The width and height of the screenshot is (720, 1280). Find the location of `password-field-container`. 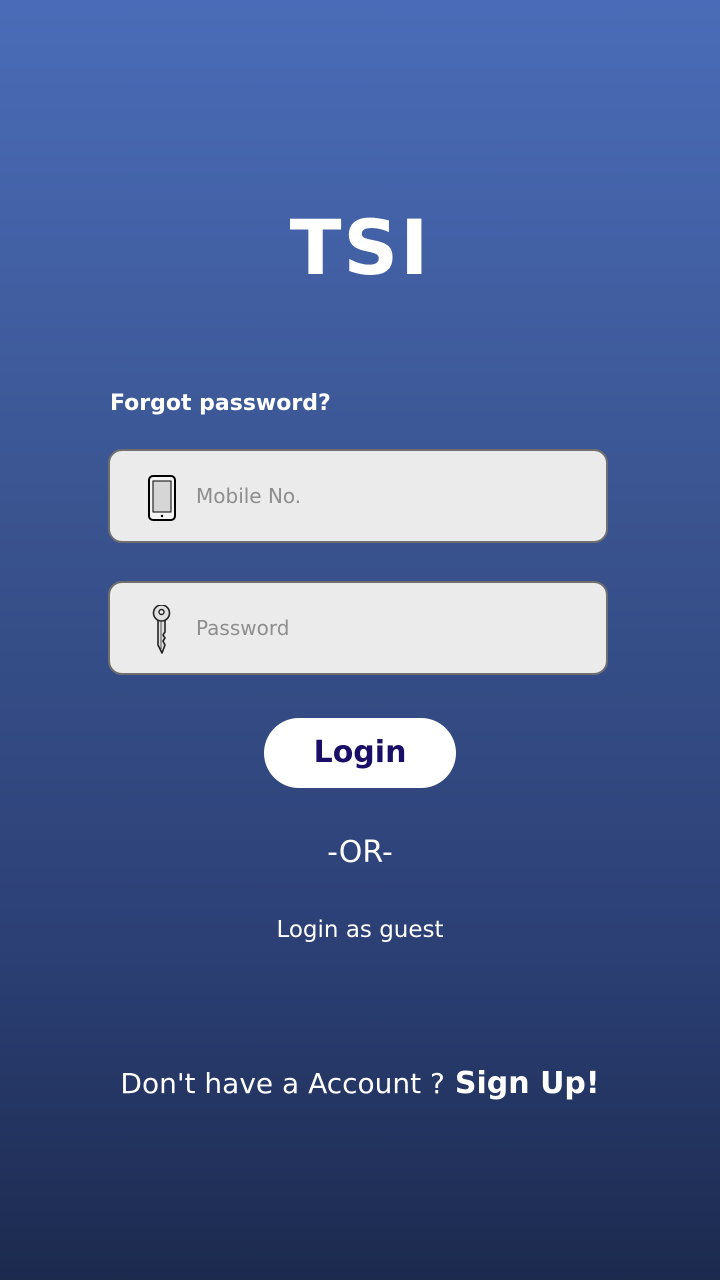

password-field-container is located at coordinates (358, 628).